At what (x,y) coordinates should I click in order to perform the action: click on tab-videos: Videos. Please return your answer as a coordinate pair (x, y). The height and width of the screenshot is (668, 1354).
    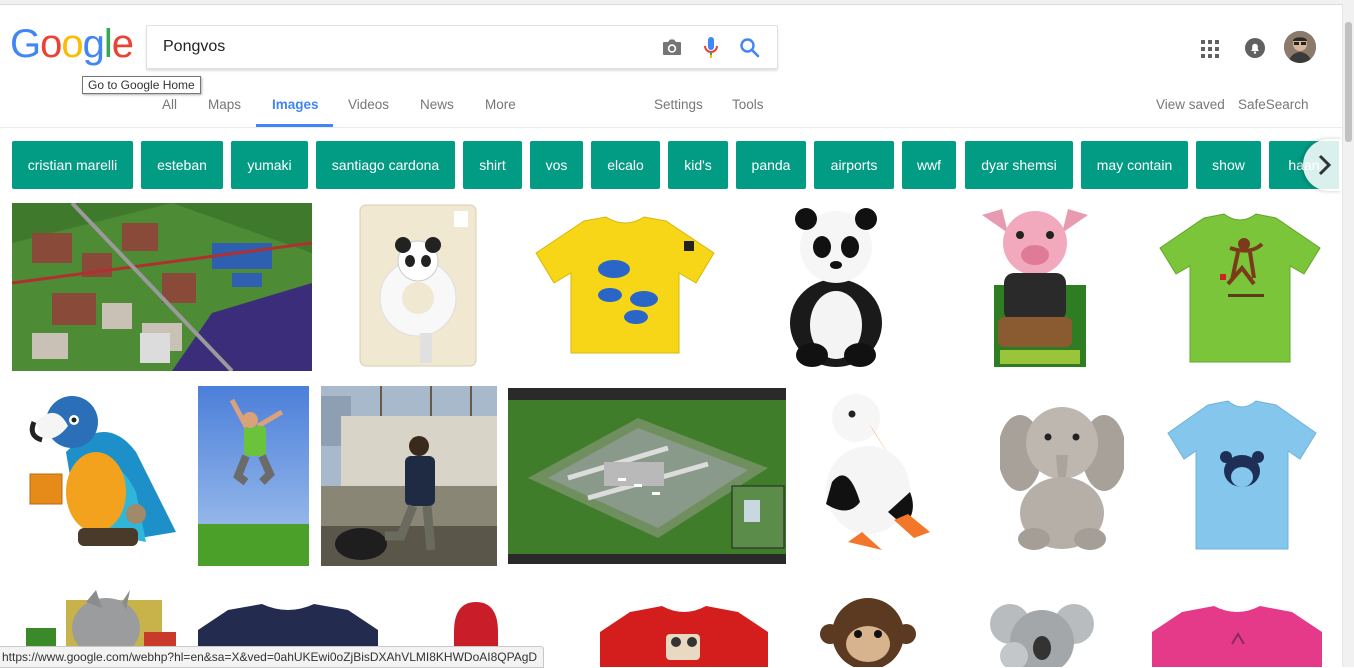
    Looking at the image, I should click on (368, 104).